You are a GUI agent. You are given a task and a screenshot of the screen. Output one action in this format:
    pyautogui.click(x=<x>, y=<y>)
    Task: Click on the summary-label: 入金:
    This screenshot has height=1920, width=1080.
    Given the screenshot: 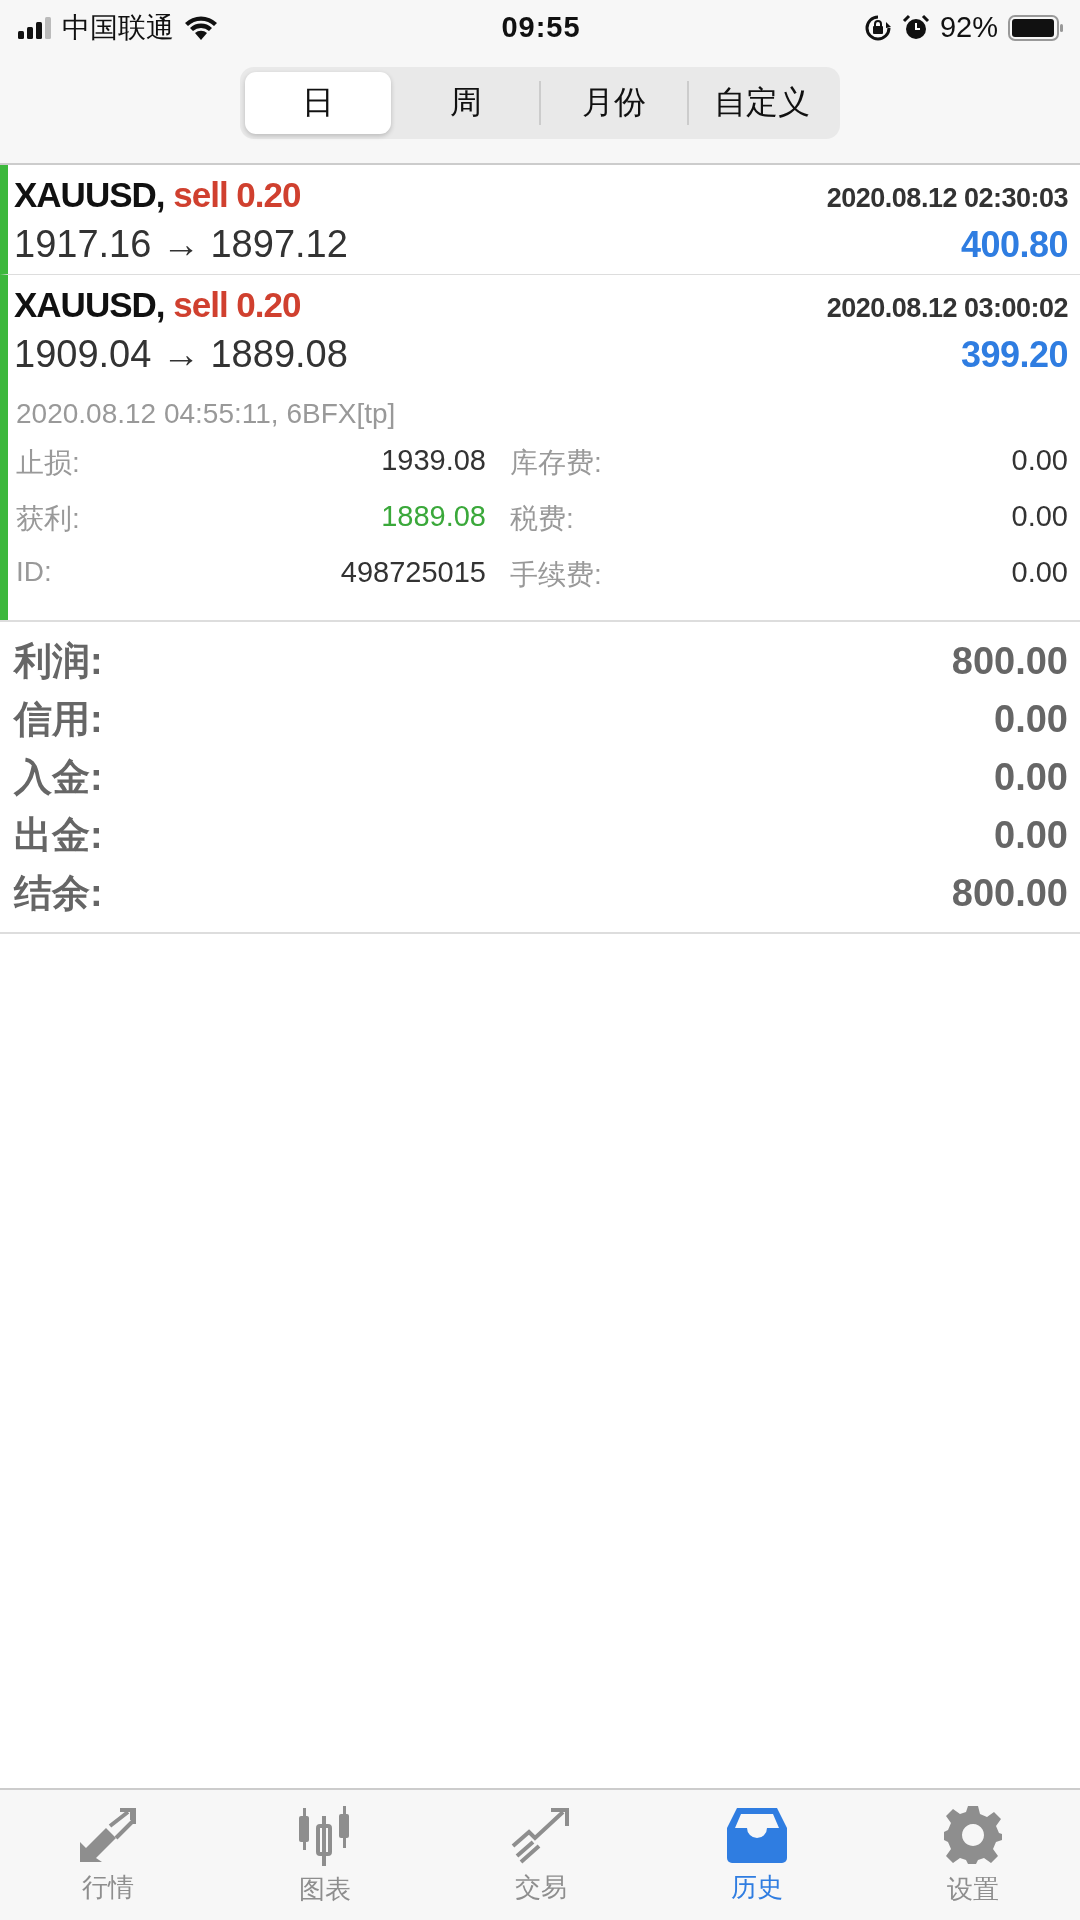 What is the action you would take?
    pyautogui.click(x=58, y=777)
    